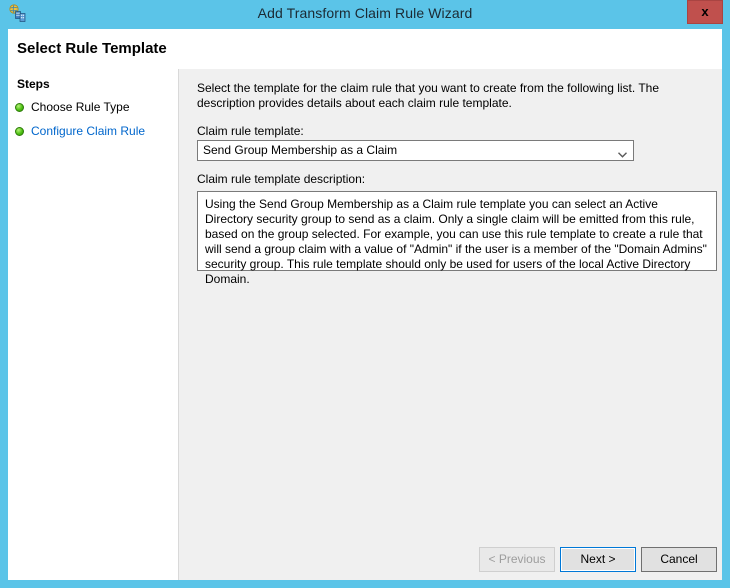  I want to click on window-title: Add Transform Claim Rule Wizard, so click(365, 13).